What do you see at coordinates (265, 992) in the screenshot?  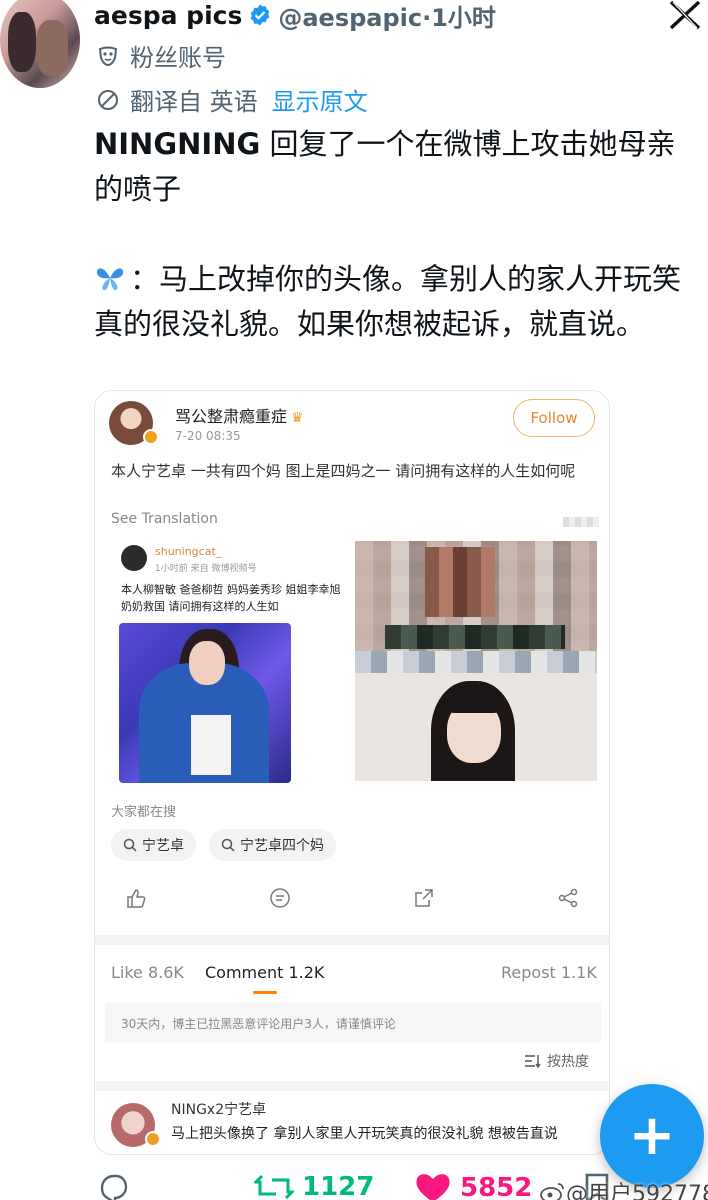 I see `active-tab-underline` at bounding box center [265, 992].